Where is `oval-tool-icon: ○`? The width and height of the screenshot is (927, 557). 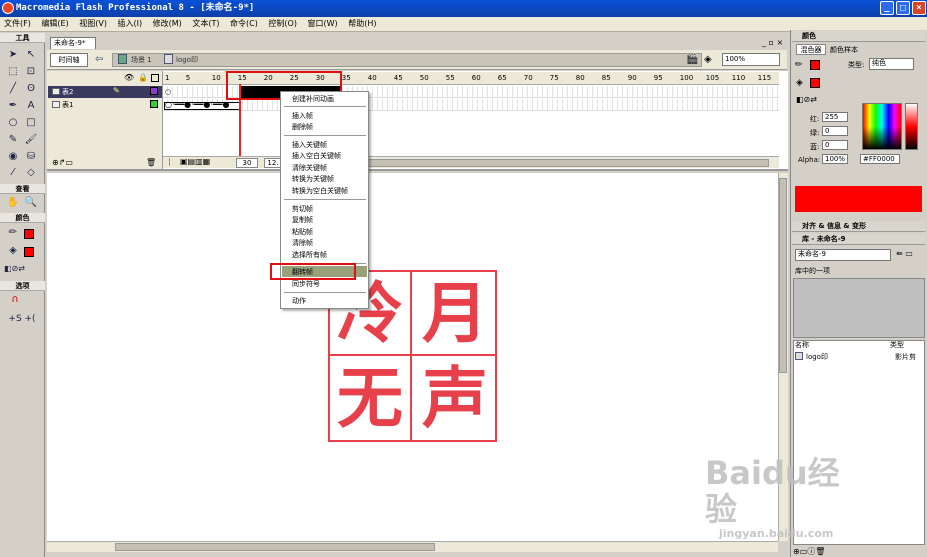
oval-tool-icon: ○ is located at coordinates (13, 123).